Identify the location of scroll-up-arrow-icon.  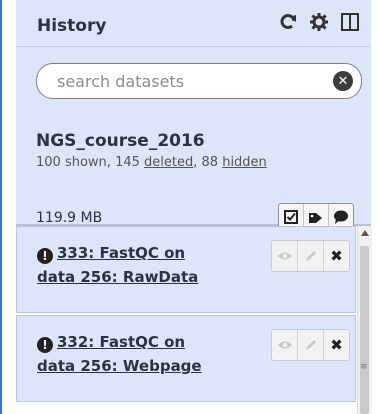
(365, 233).